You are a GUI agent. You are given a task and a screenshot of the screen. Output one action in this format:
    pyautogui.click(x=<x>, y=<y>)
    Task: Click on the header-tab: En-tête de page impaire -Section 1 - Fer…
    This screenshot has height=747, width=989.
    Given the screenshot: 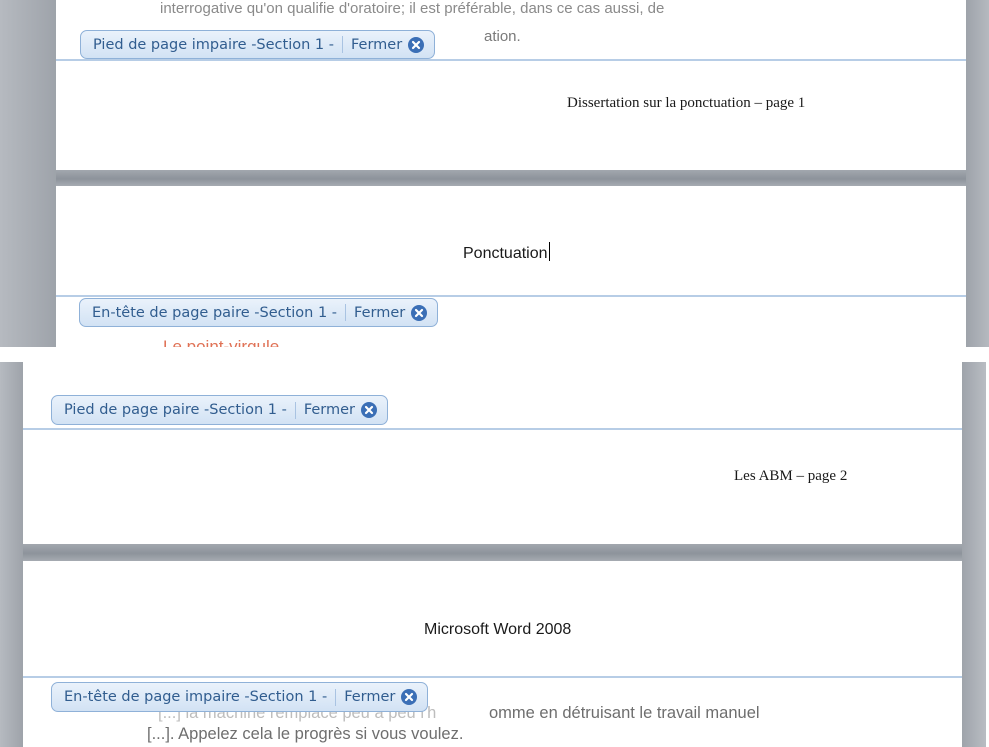 What is the action you would take?
    pyautogui.click(x=240, y=697)
    